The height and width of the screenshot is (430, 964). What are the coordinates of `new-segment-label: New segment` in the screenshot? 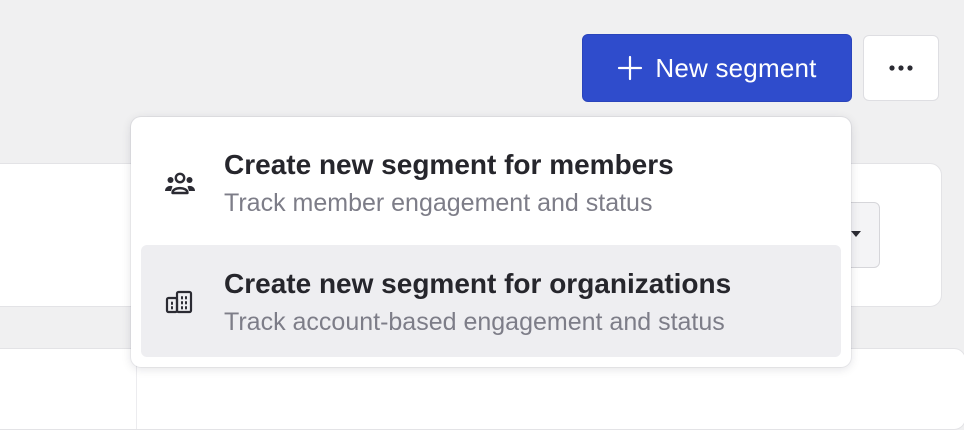 It's located at (736, 68).